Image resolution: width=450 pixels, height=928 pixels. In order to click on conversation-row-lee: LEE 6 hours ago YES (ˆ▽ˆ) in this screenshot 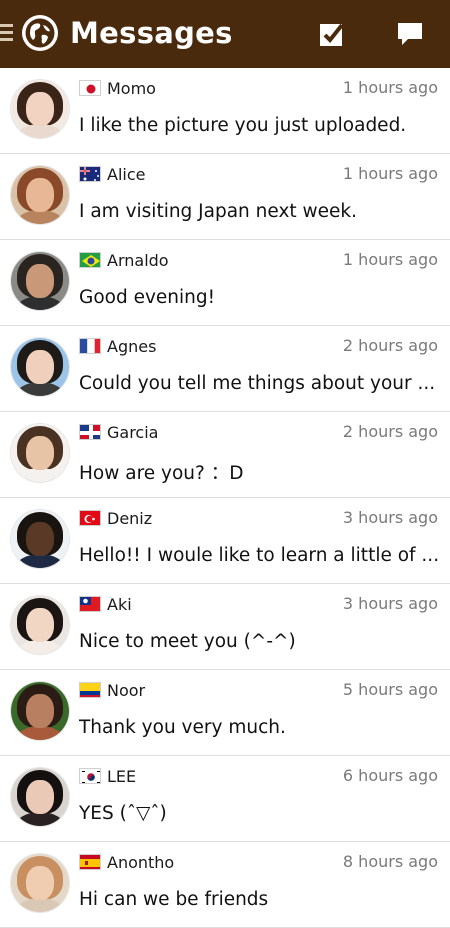, I will do `click(225, 799)`.